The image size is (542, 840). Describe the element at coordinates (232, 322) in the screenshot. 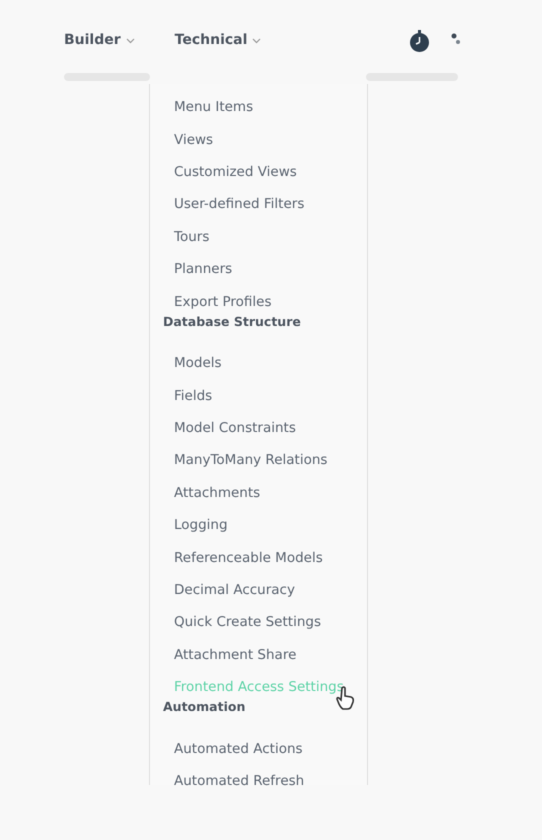

I see `section-heading: Database Structure` at that location.